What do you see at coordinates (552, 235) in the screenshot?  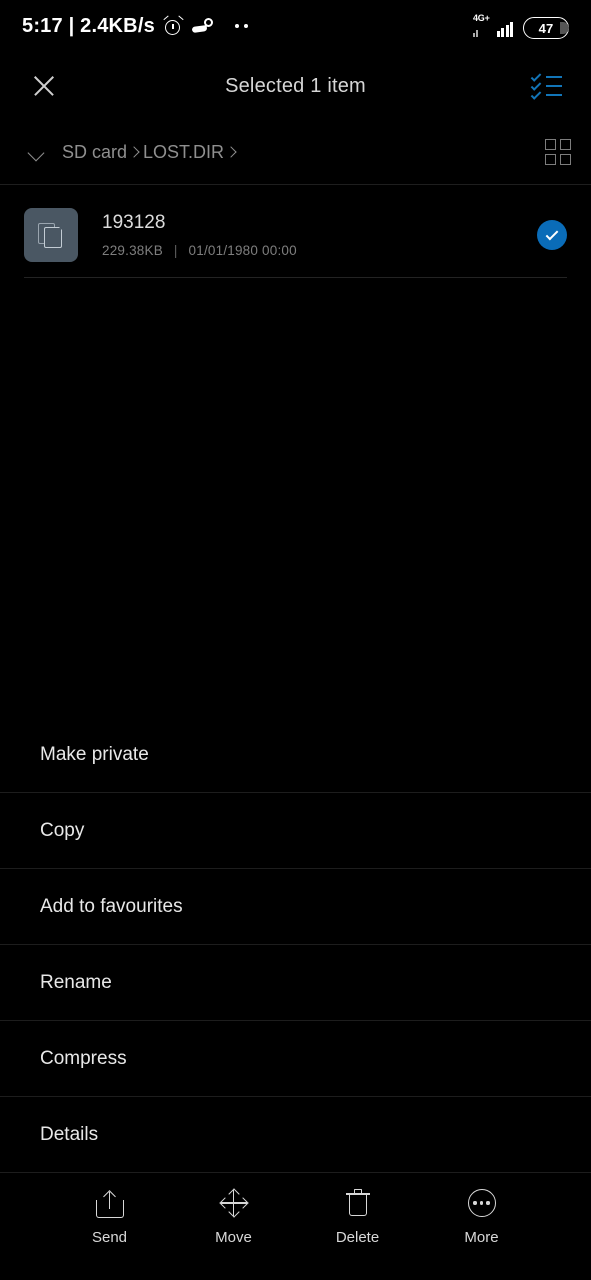 I see `check-circle-icon` at bounding box center [552, 235].